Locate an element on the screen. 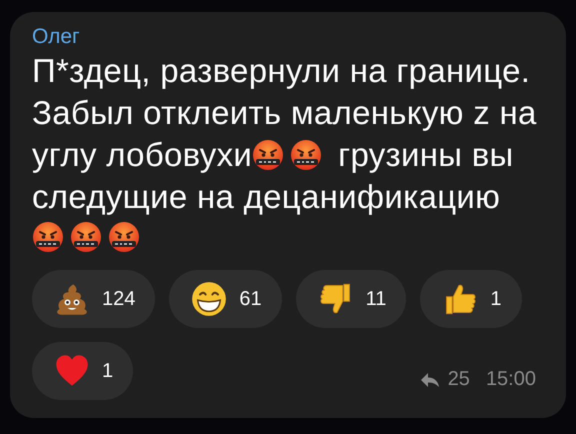 Image resolution: width=576 pixels, height=434 pixels. share-count: 25 is located at coordinates (459, 379).